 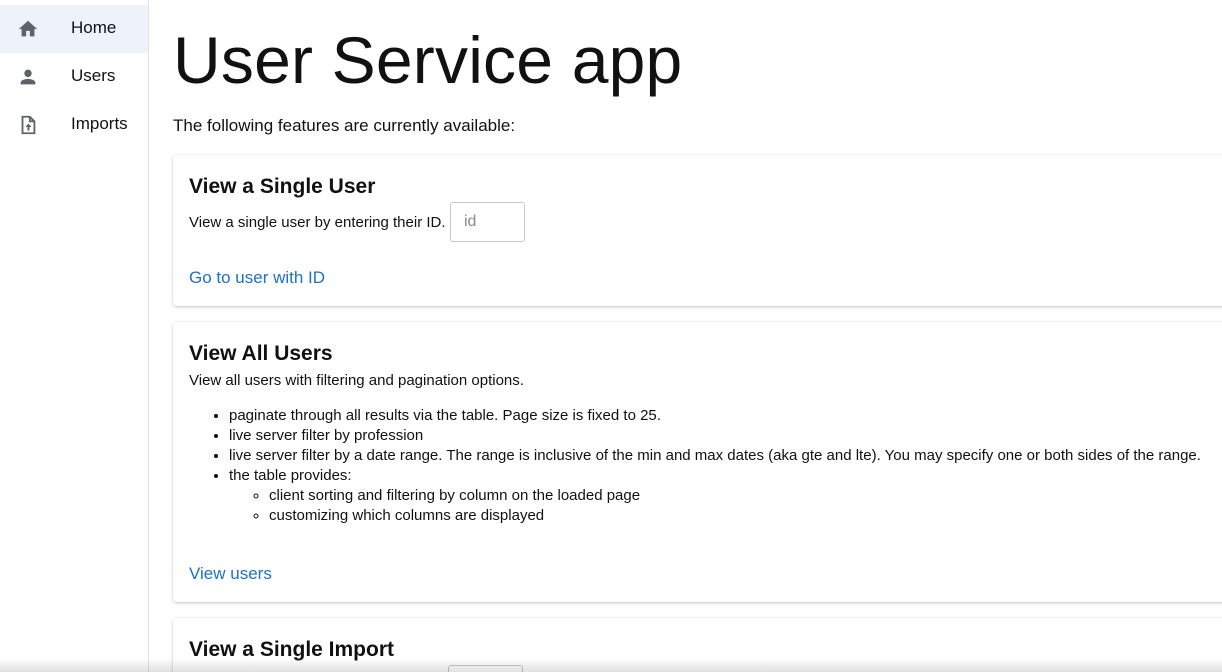 What do you see at coordinates (735, 516) in the screenshot?
I see `list-item: customizing which columns are displayed` at bounding box center [735, 516].